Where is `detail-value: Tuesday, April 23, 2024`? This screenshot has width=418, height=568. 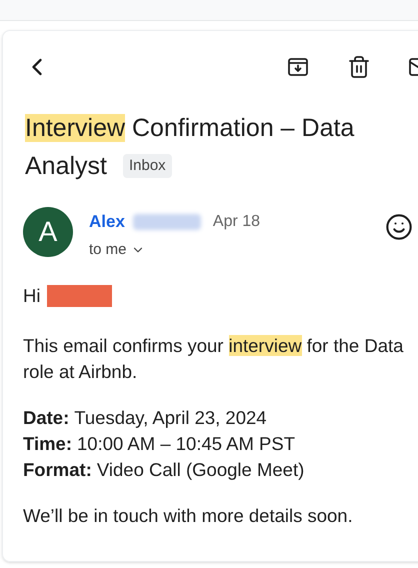 detail-value: Tuesday, April 23, 2024 is located at coordinates (170, 418).